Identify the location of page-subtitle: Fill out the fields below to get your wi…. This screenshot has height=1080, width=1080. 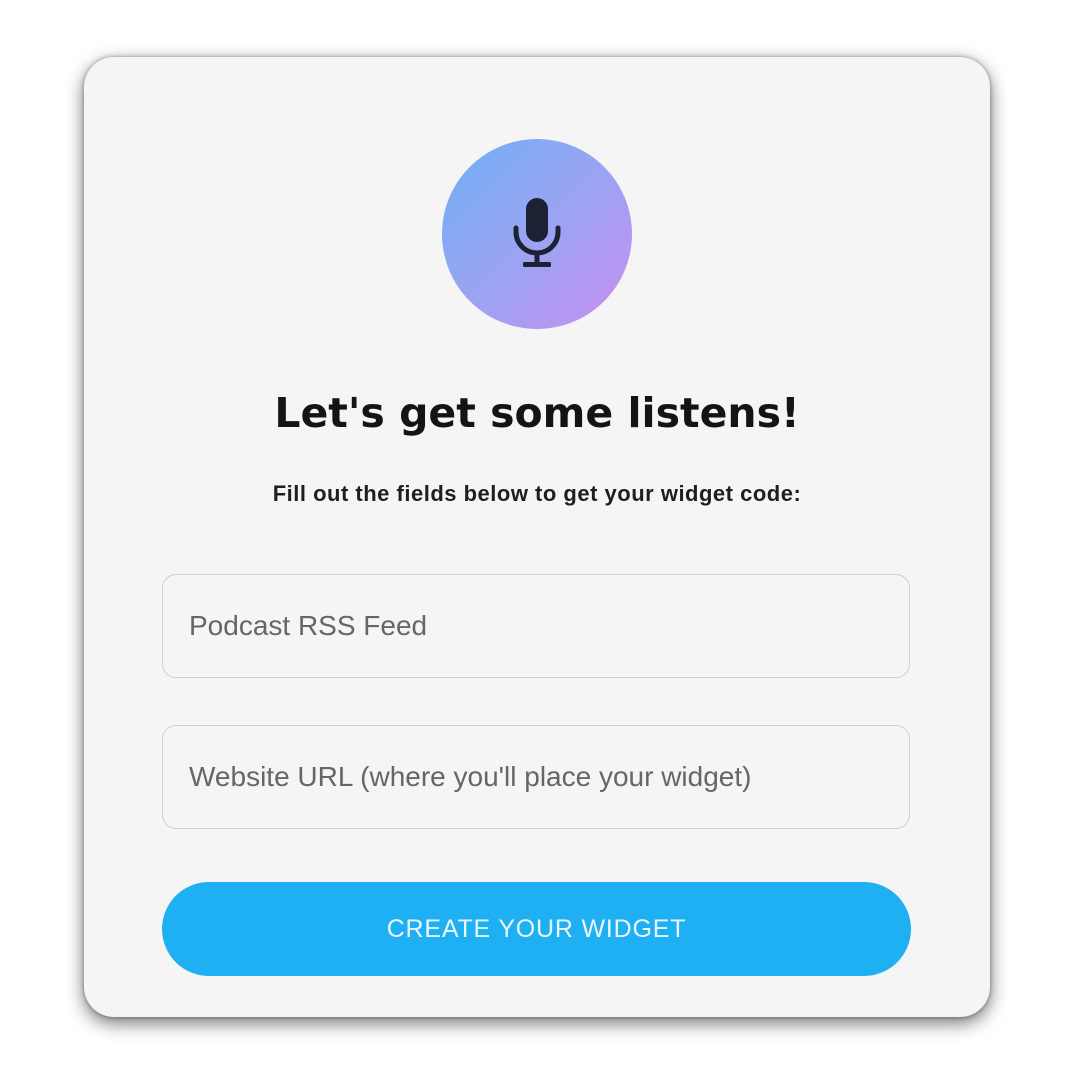
(537, 493).